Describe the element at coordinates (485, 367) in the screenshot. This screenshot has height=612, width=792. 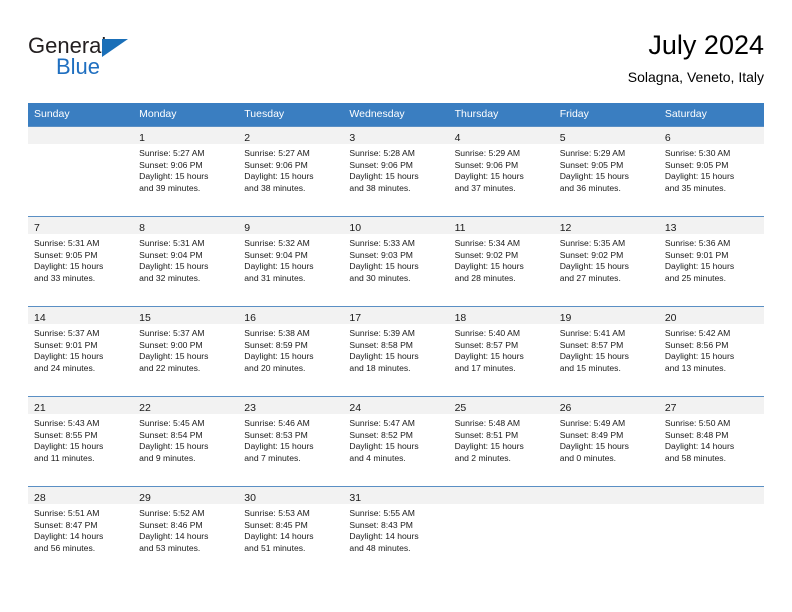
I see `daylight-text-line2: and 17 minutes.` at that location.